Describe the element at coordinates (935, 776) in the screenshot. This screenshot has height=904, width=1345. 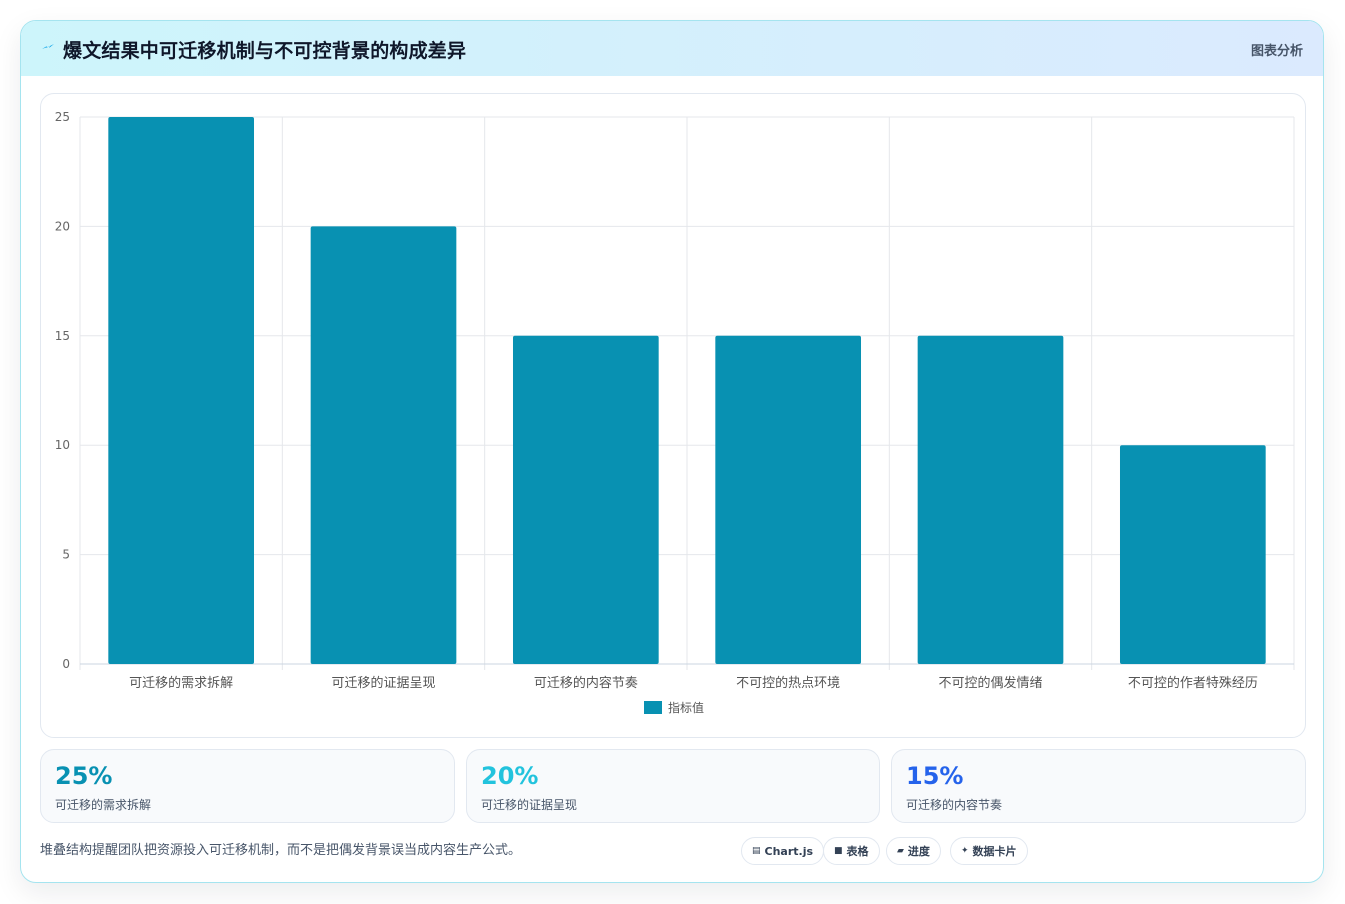
I see `stat-value: 15%` at that location.